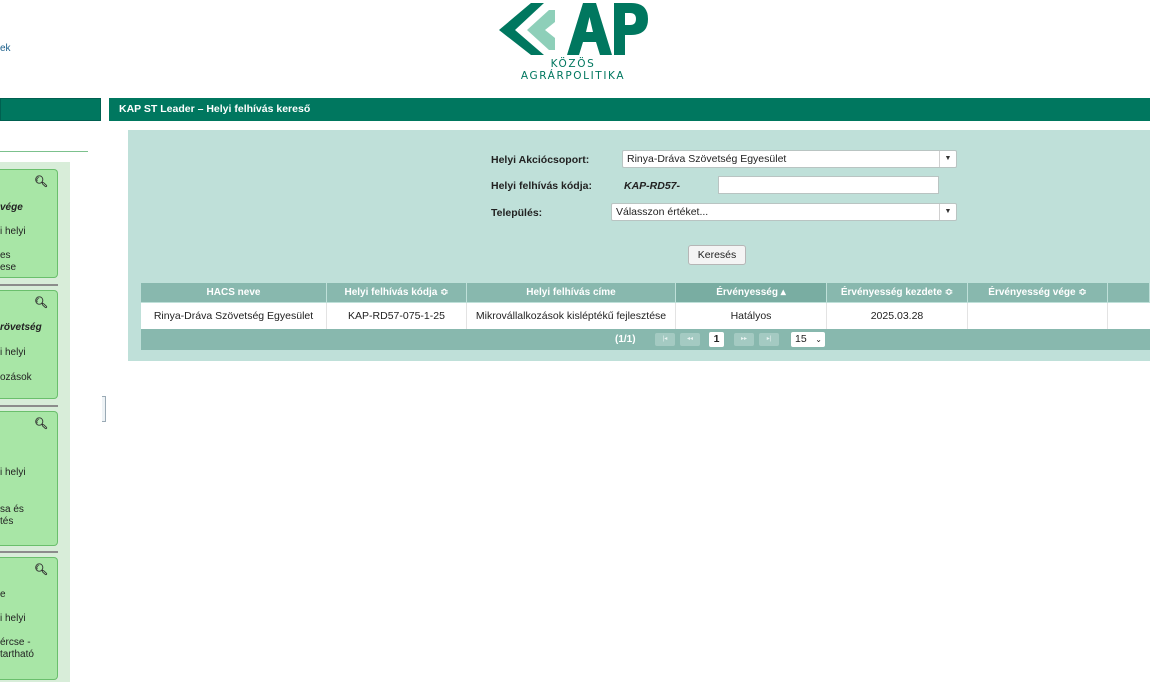  Describe the element at coordinates (29, 478) in the screenshot. I see `sidebar-card: 🔍︎ i helyi sa és tés` at that location.